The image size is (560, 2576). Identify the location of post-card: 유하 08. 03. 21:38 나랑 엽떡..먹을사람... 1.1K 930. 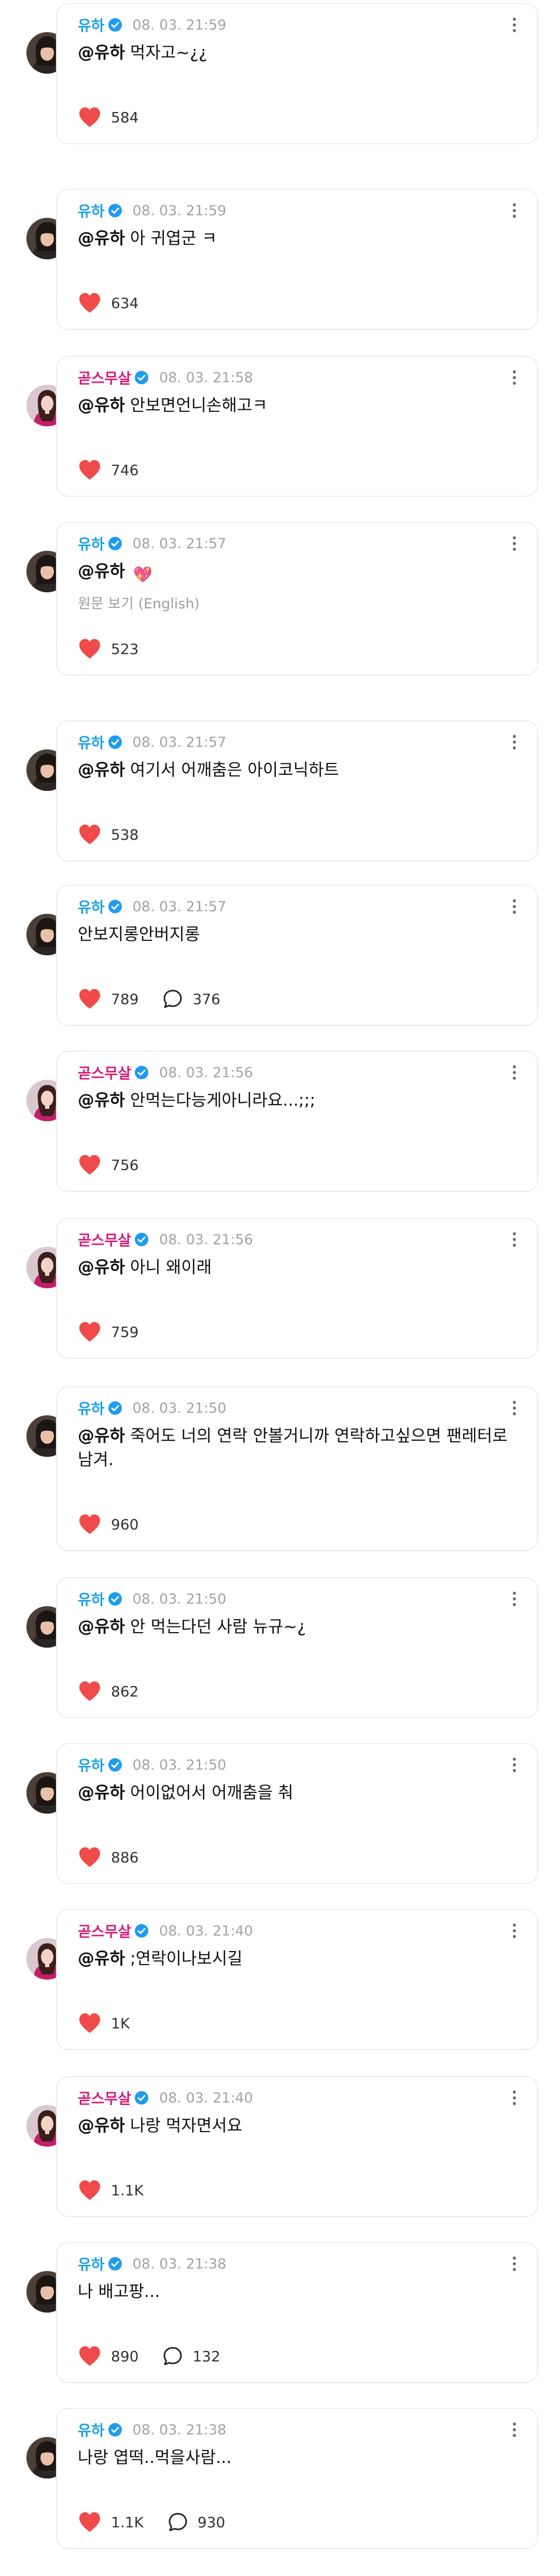
(297, 2478).